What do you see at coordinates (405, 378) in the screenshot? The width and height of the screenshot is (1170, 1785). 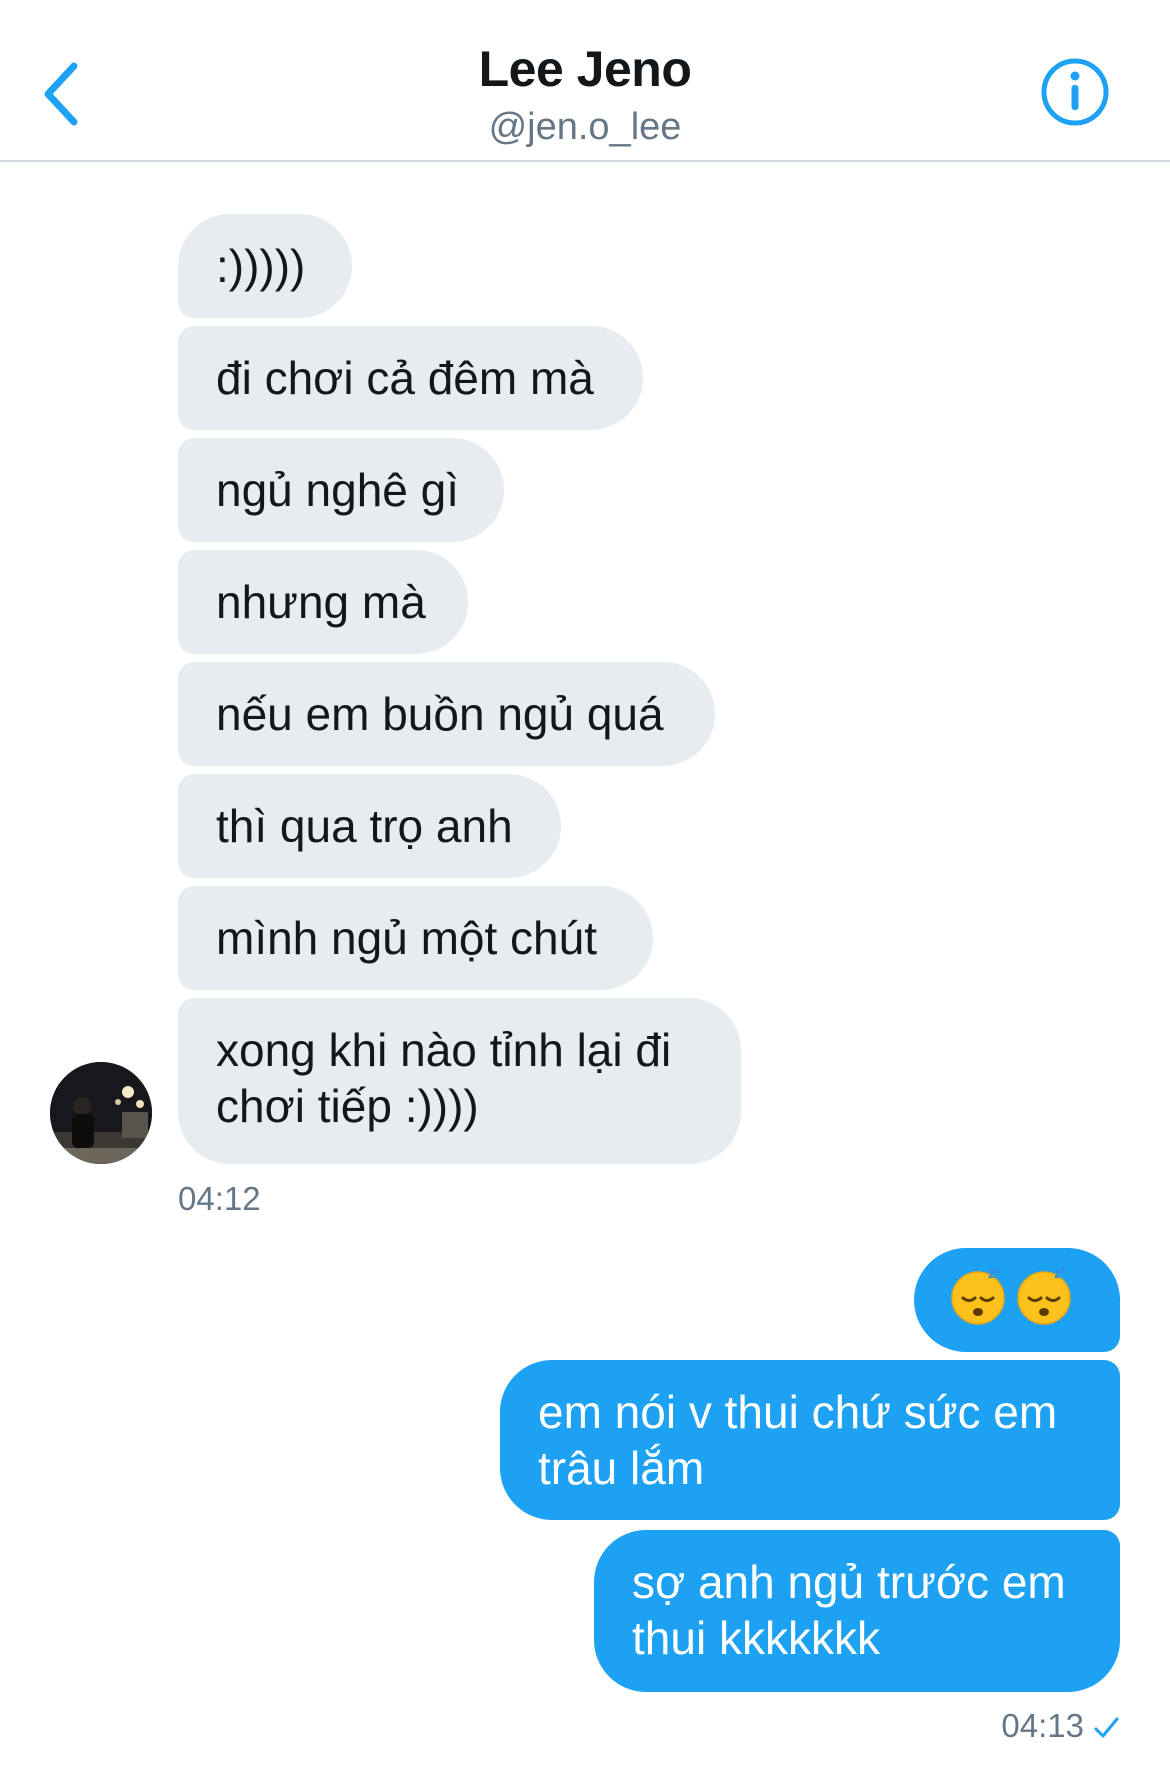 I see `message-text: đi chơi cả đêm mà` at bounding box center [405, 378].